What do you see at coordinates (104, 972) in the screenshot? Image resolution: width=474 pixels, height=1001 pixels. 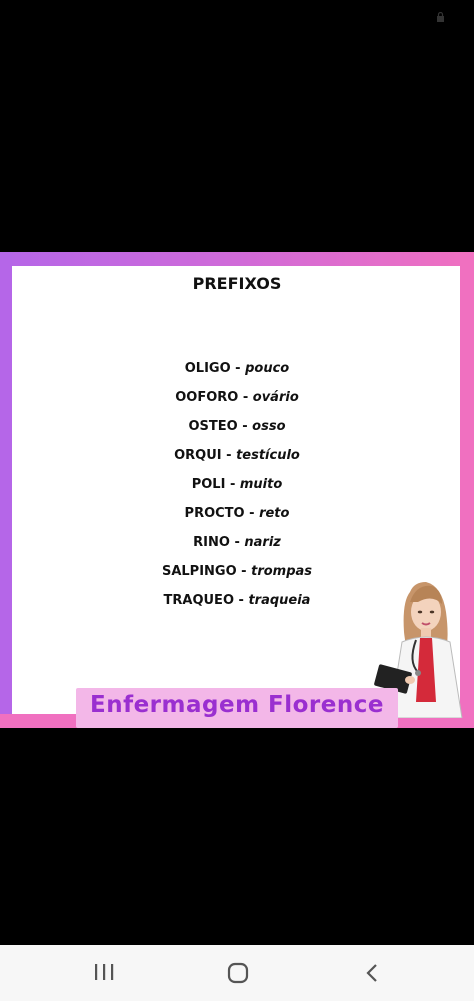 I see `recents-icon` at bounding box center [104, 972].